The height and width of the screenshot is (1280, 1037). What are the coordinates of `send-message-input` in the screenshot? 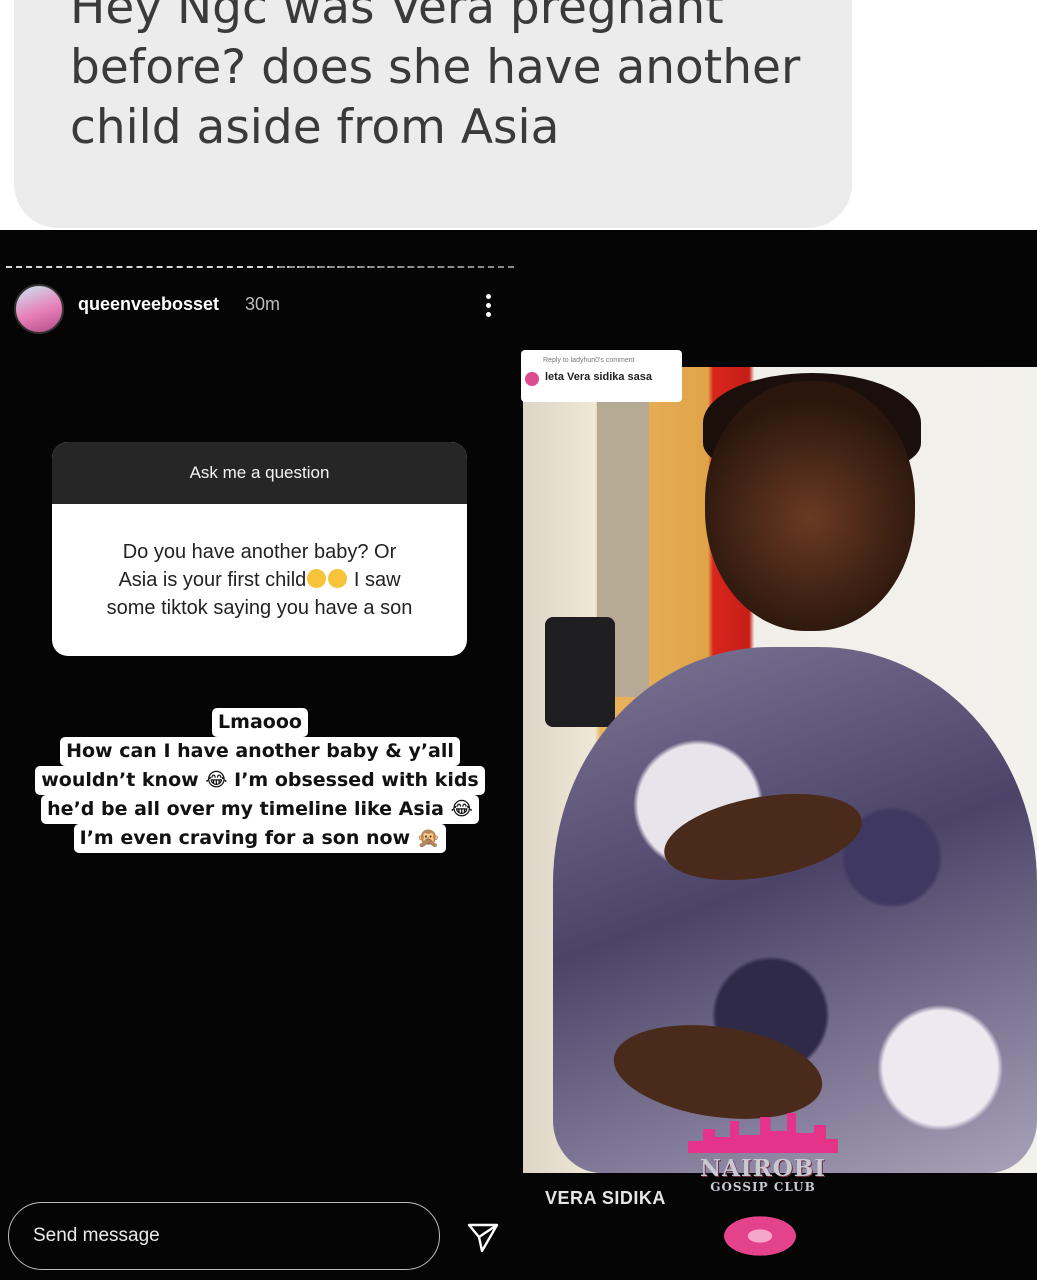 It's located at (223, 1236).